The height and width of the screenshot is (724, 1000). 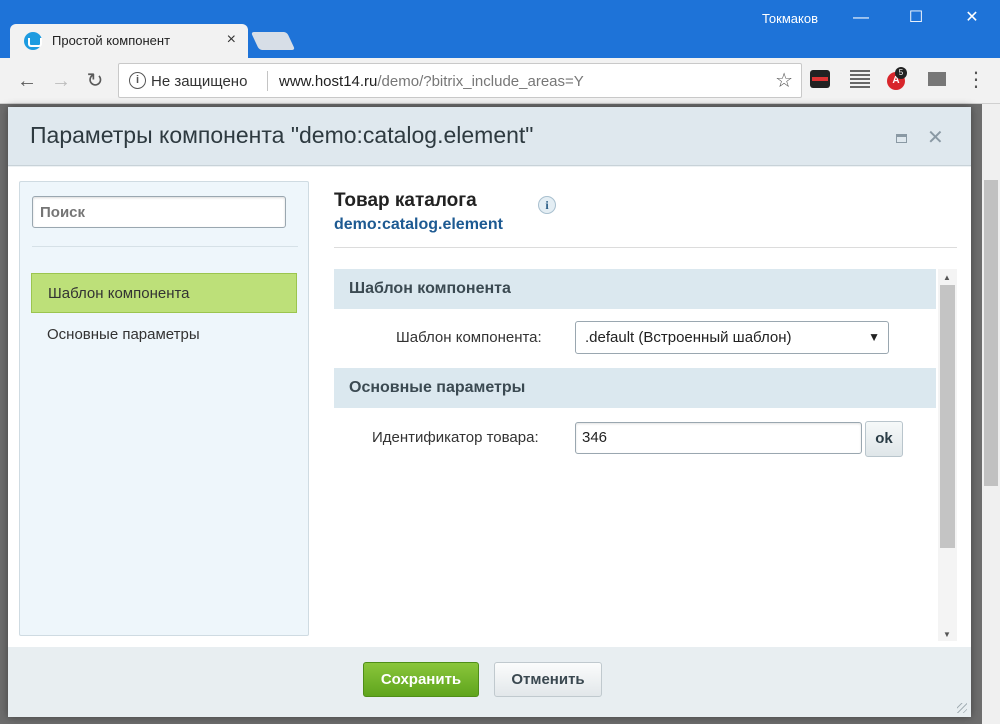 What do you see at coordinates (947, 277) in the screenshot?
I see `scroll-up-icon: ▲` at bounding box center [947, 277].